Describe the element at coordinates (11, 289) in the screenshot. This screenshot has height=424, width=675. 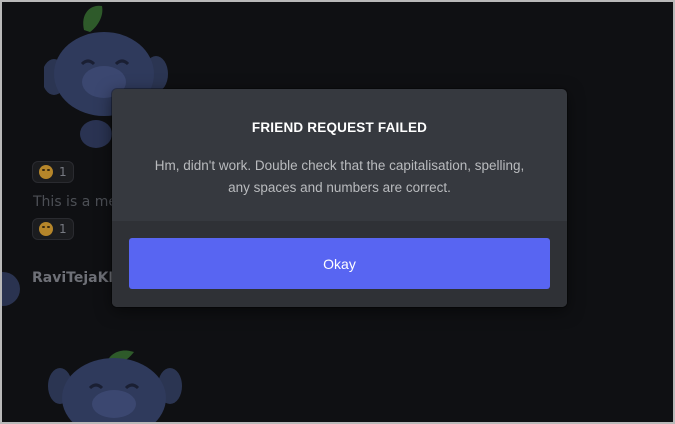
I see `avatar` at that location.